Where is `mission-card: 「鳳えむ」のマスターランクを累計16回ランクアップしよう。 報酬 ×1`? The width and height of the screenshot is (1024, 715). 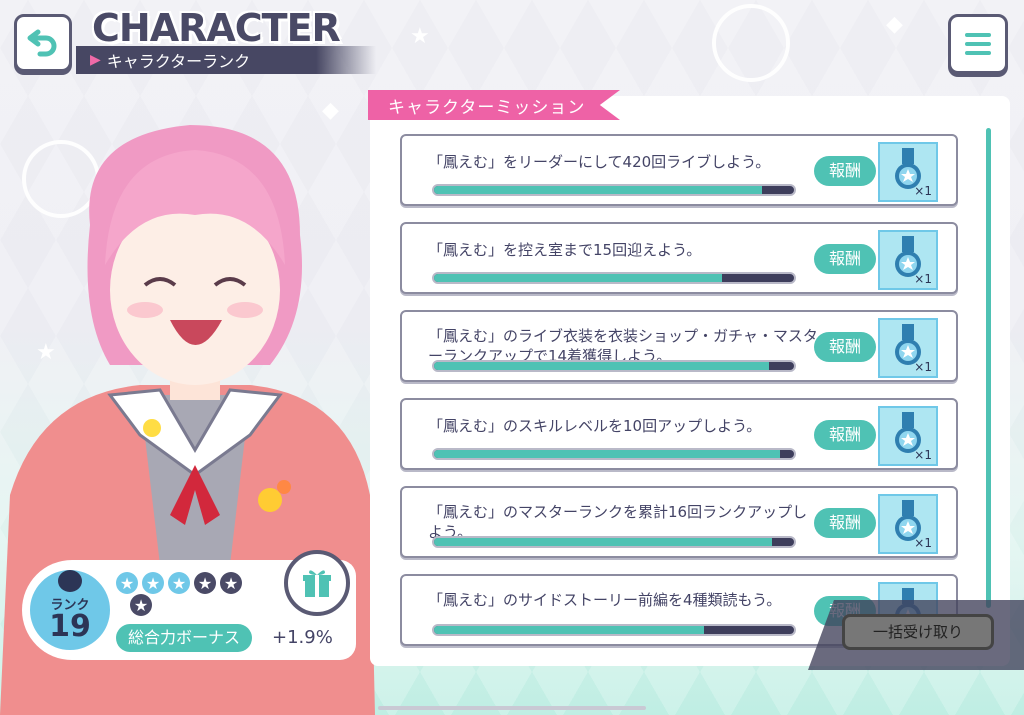
mission-card: 「鳳えむ」のマスターランクを累計16回ランクアップしよう。 報酬 ×1 is located at coordinates (679, 522).